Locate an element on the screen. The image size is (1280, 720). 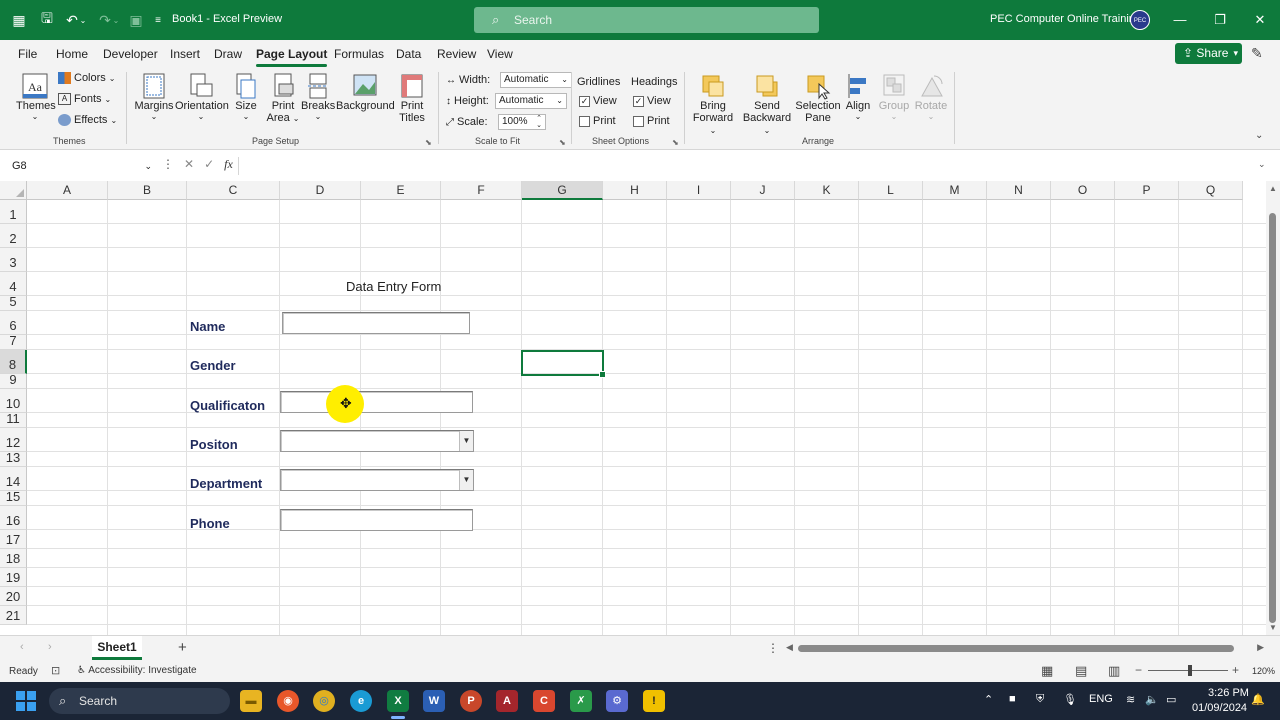
name-box-dropdown-icon: ⌄ is located at coordinates (148, 166).